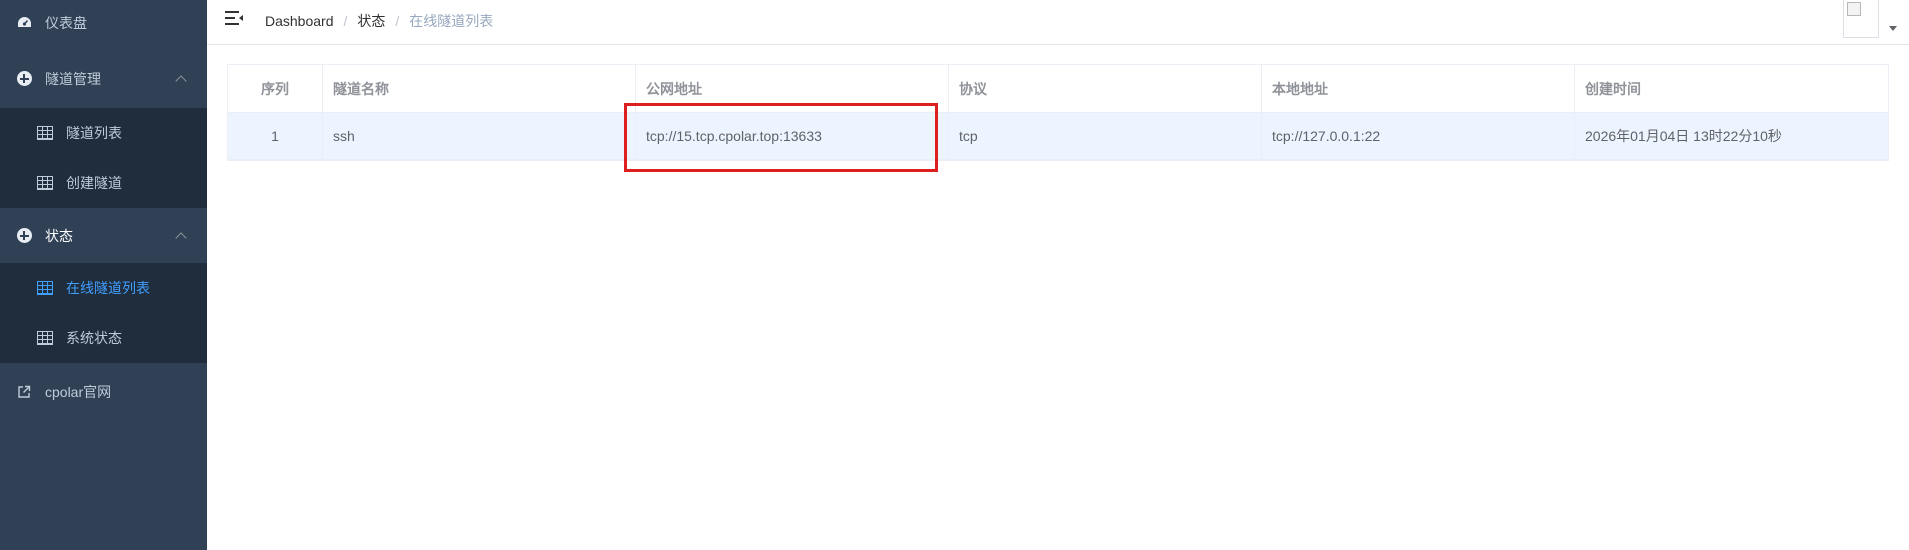 The width and height of the screenshot is (1909, 550). I want to click on breadcrumb-status: 状态, so click(371, 21).